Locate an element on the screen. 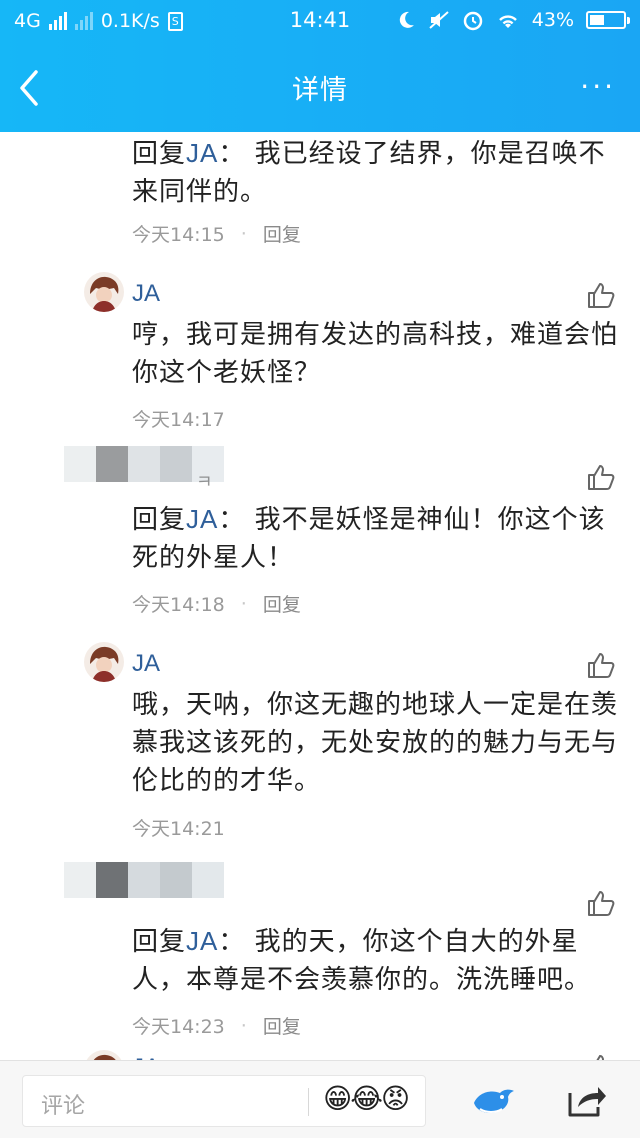 The height and width of the screenshot is (1138, 640). navigation-bar: 详情 ··· is located at coordinates (320, 88).